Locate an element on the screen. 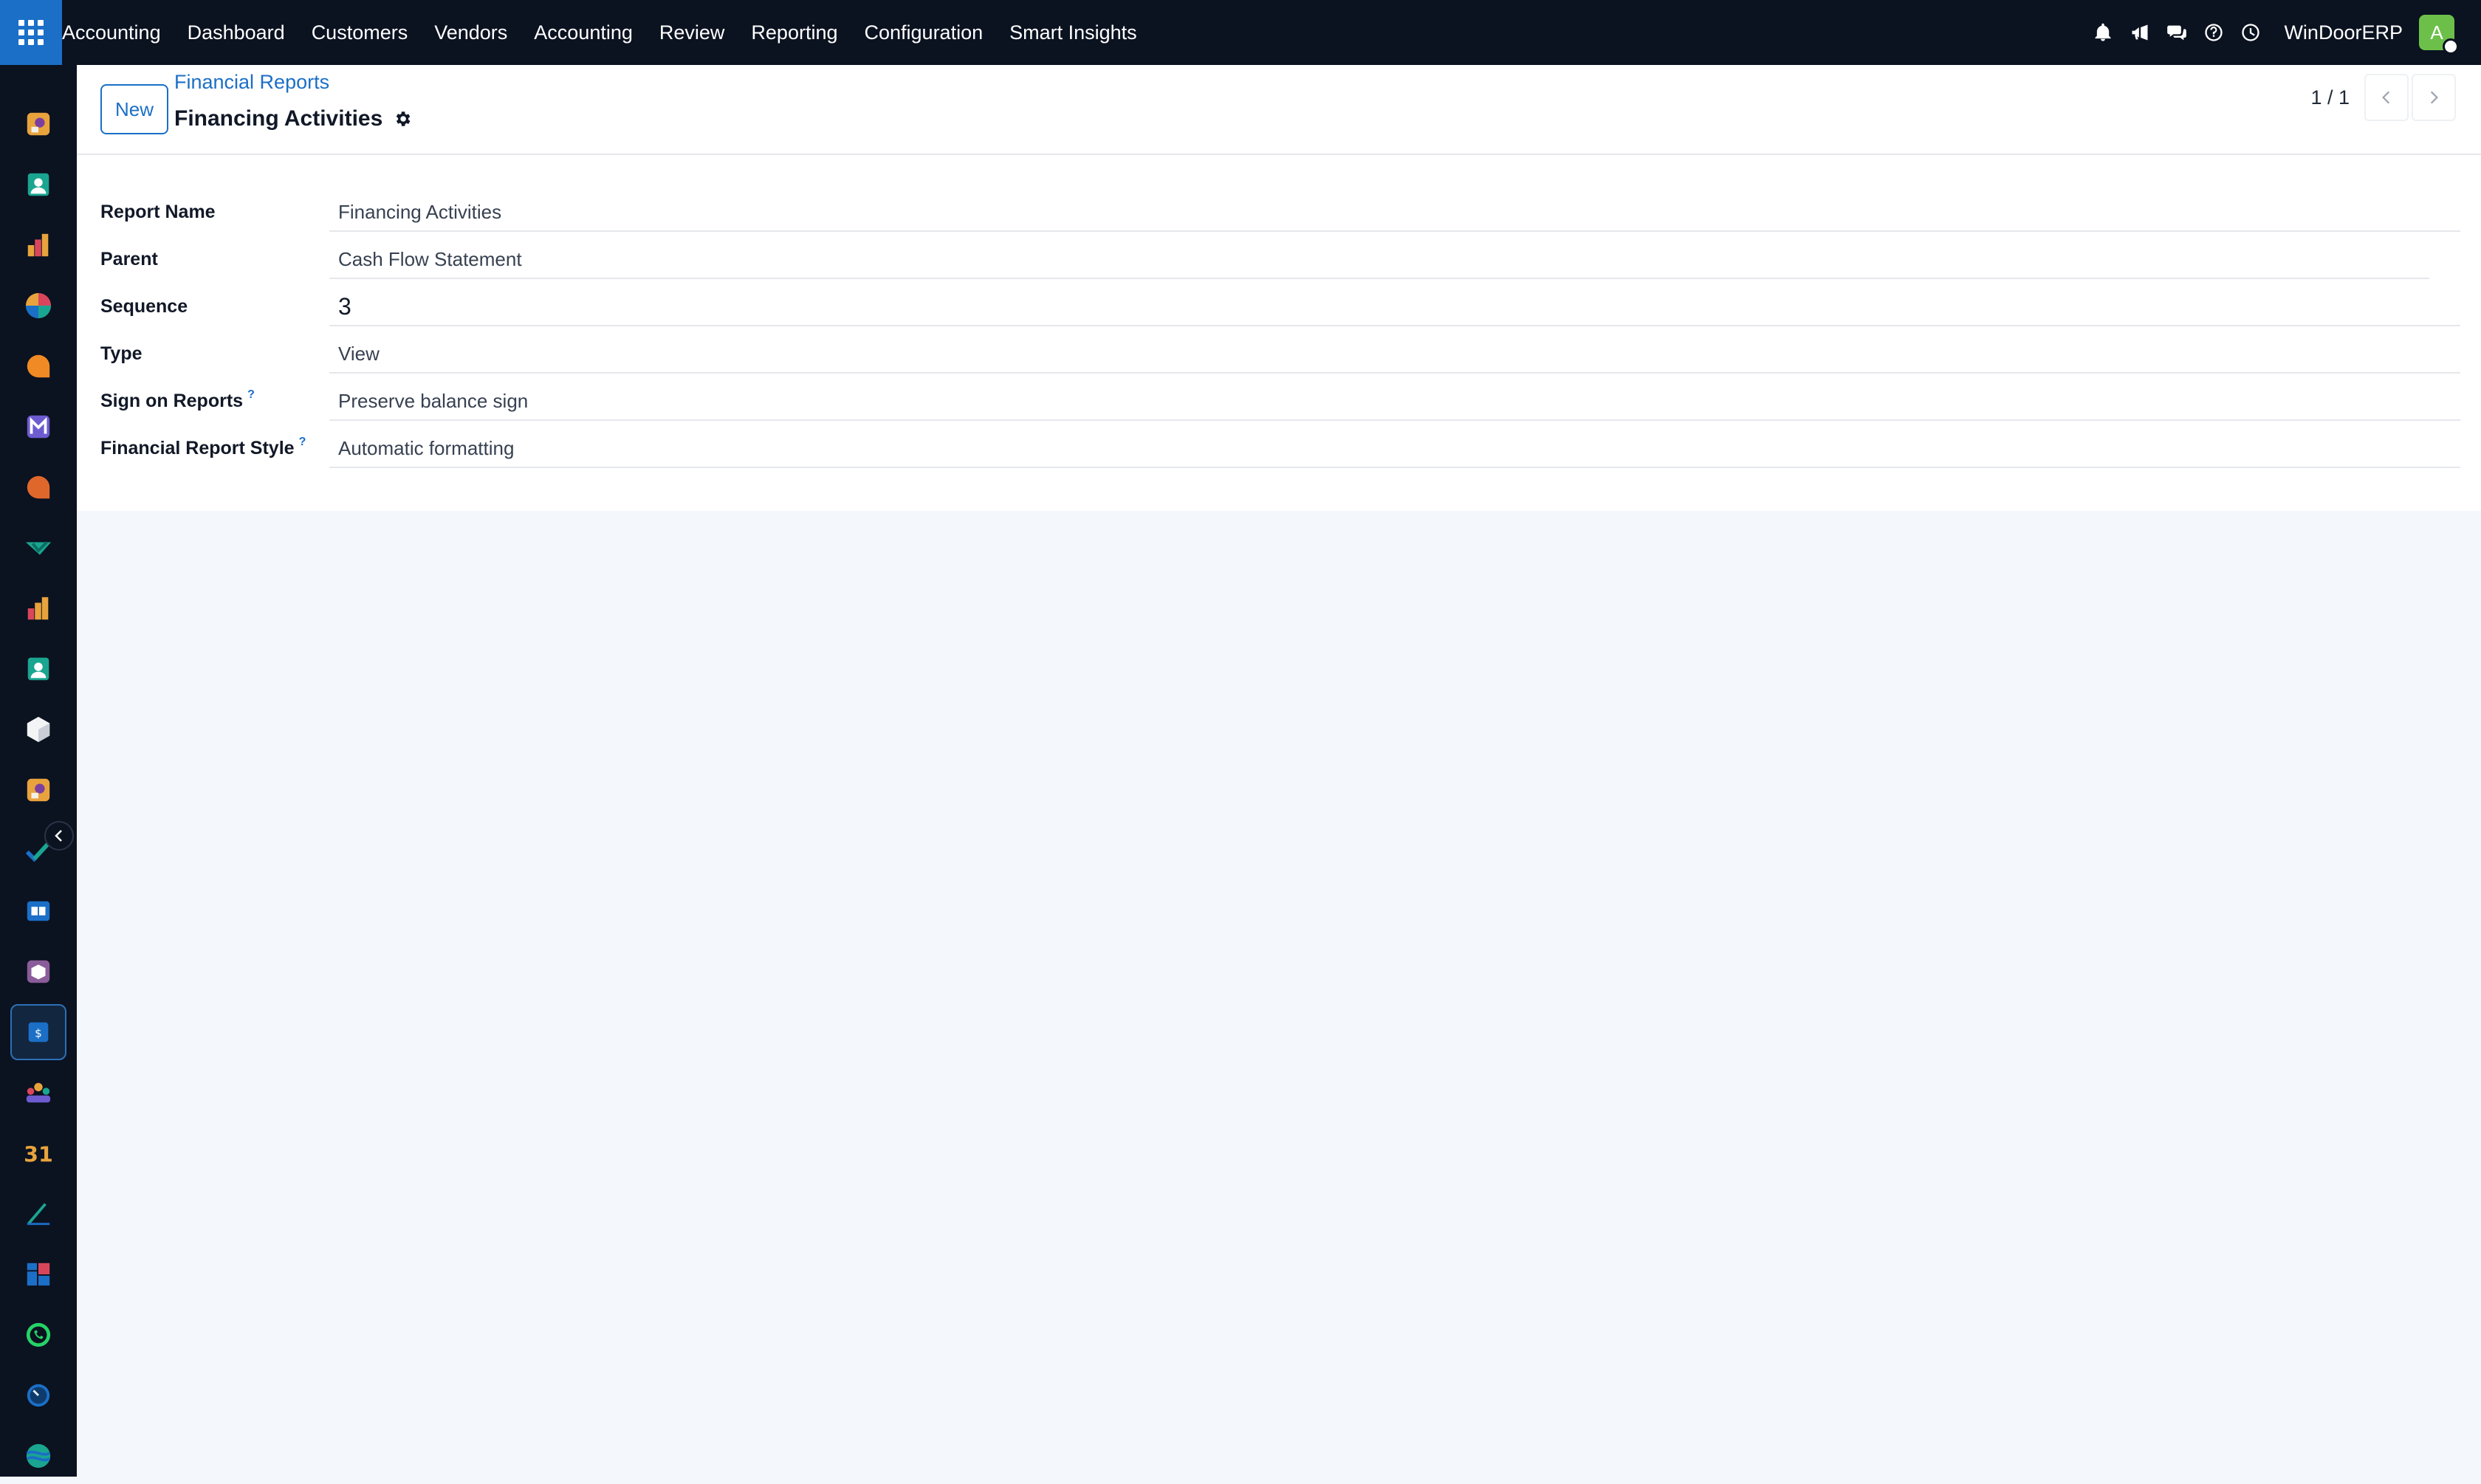 Image resolution: width=2481 pixels, height=1484 pixels. sequence-input: 3 is located at coordinates (1394, 306).